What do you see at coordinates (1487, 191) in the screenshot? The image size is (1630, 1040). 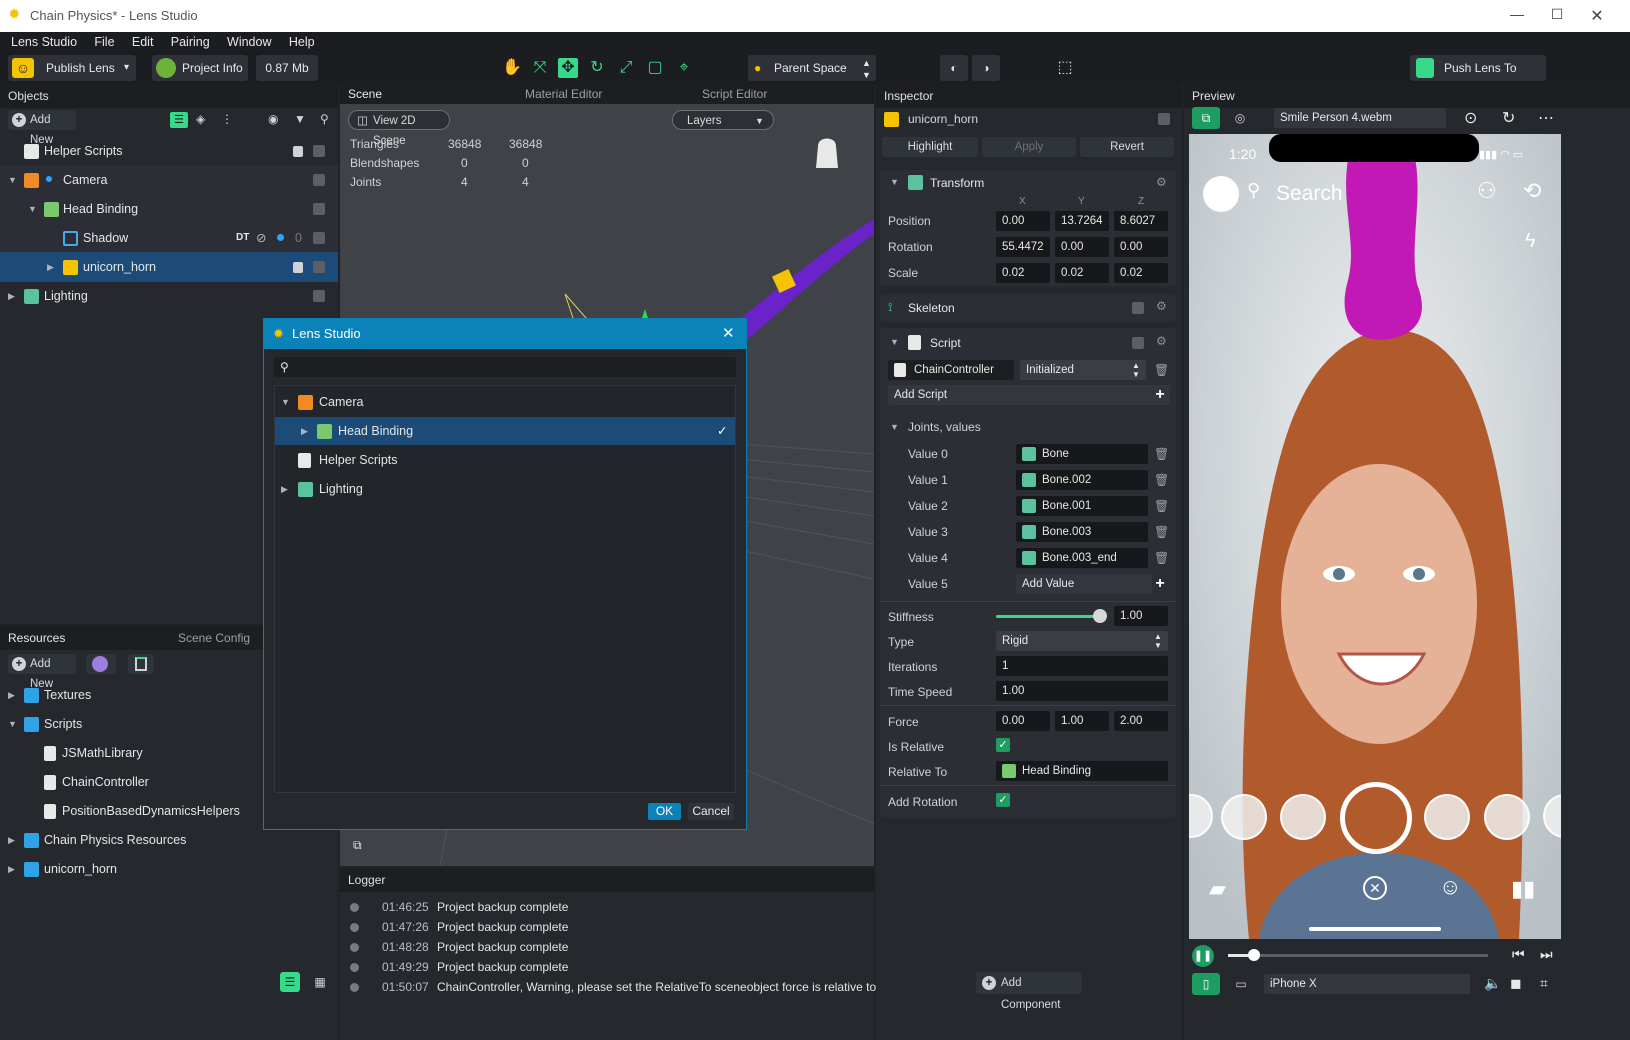 I see `add-friend-icon: ⚇` at bounding box center [1487, 191].